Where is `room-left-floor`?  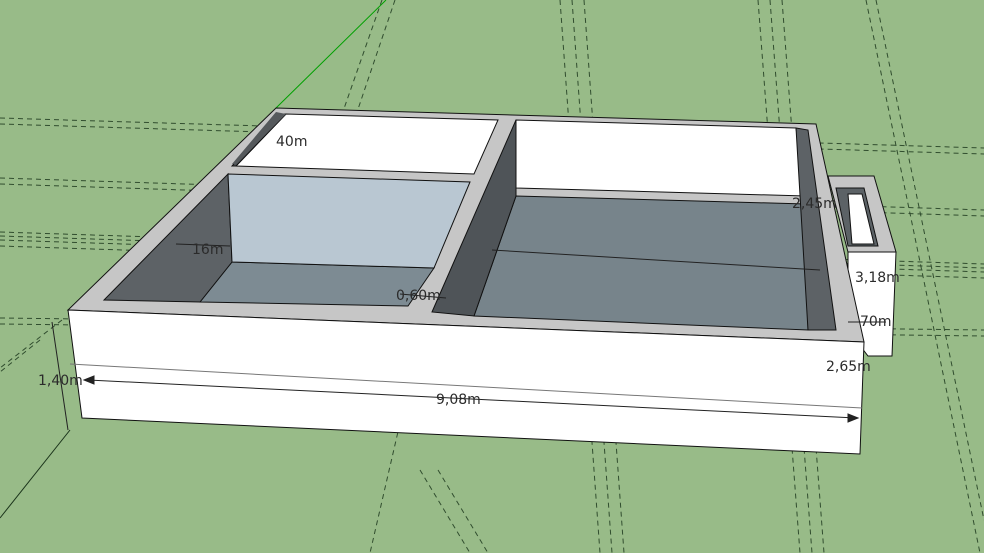 room-left-floor is located at coordinates (316, 284).